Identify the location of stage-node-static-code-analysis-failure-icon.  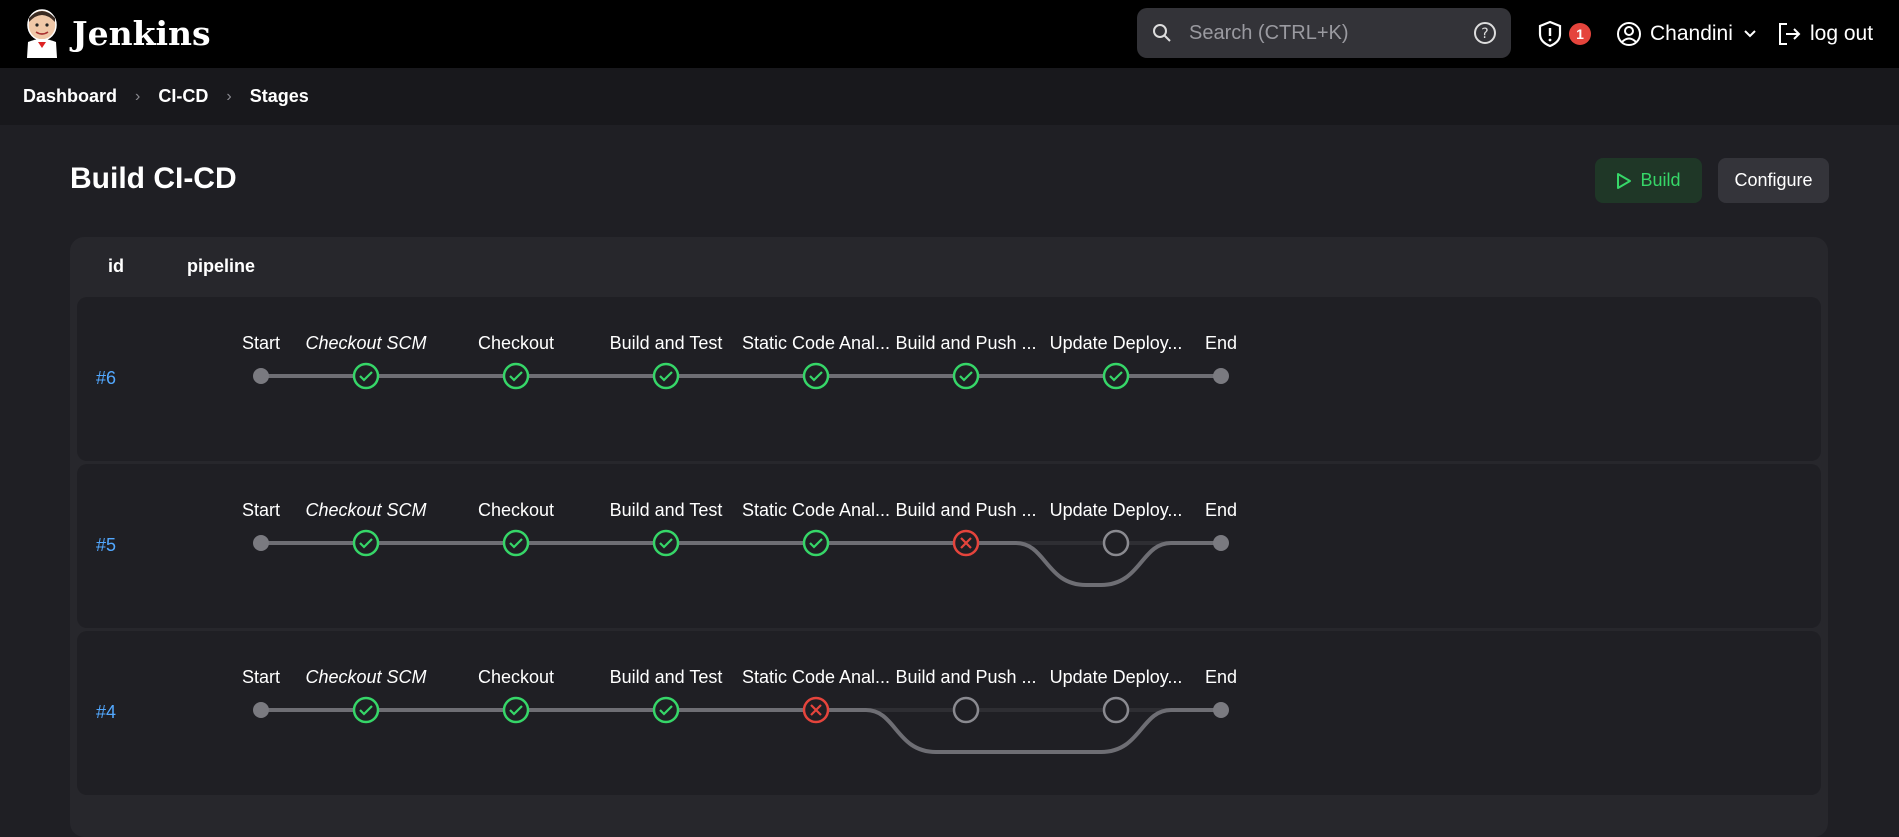
(816, 710).